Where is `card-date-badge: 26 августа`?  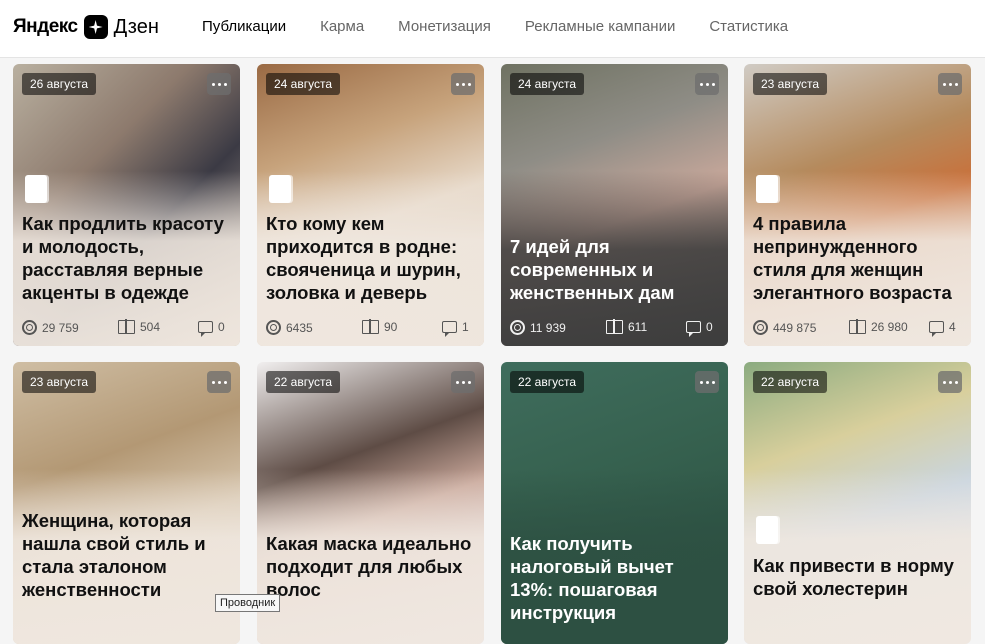 card-date-badge: 26 августа is located at coordinates (59, 84).